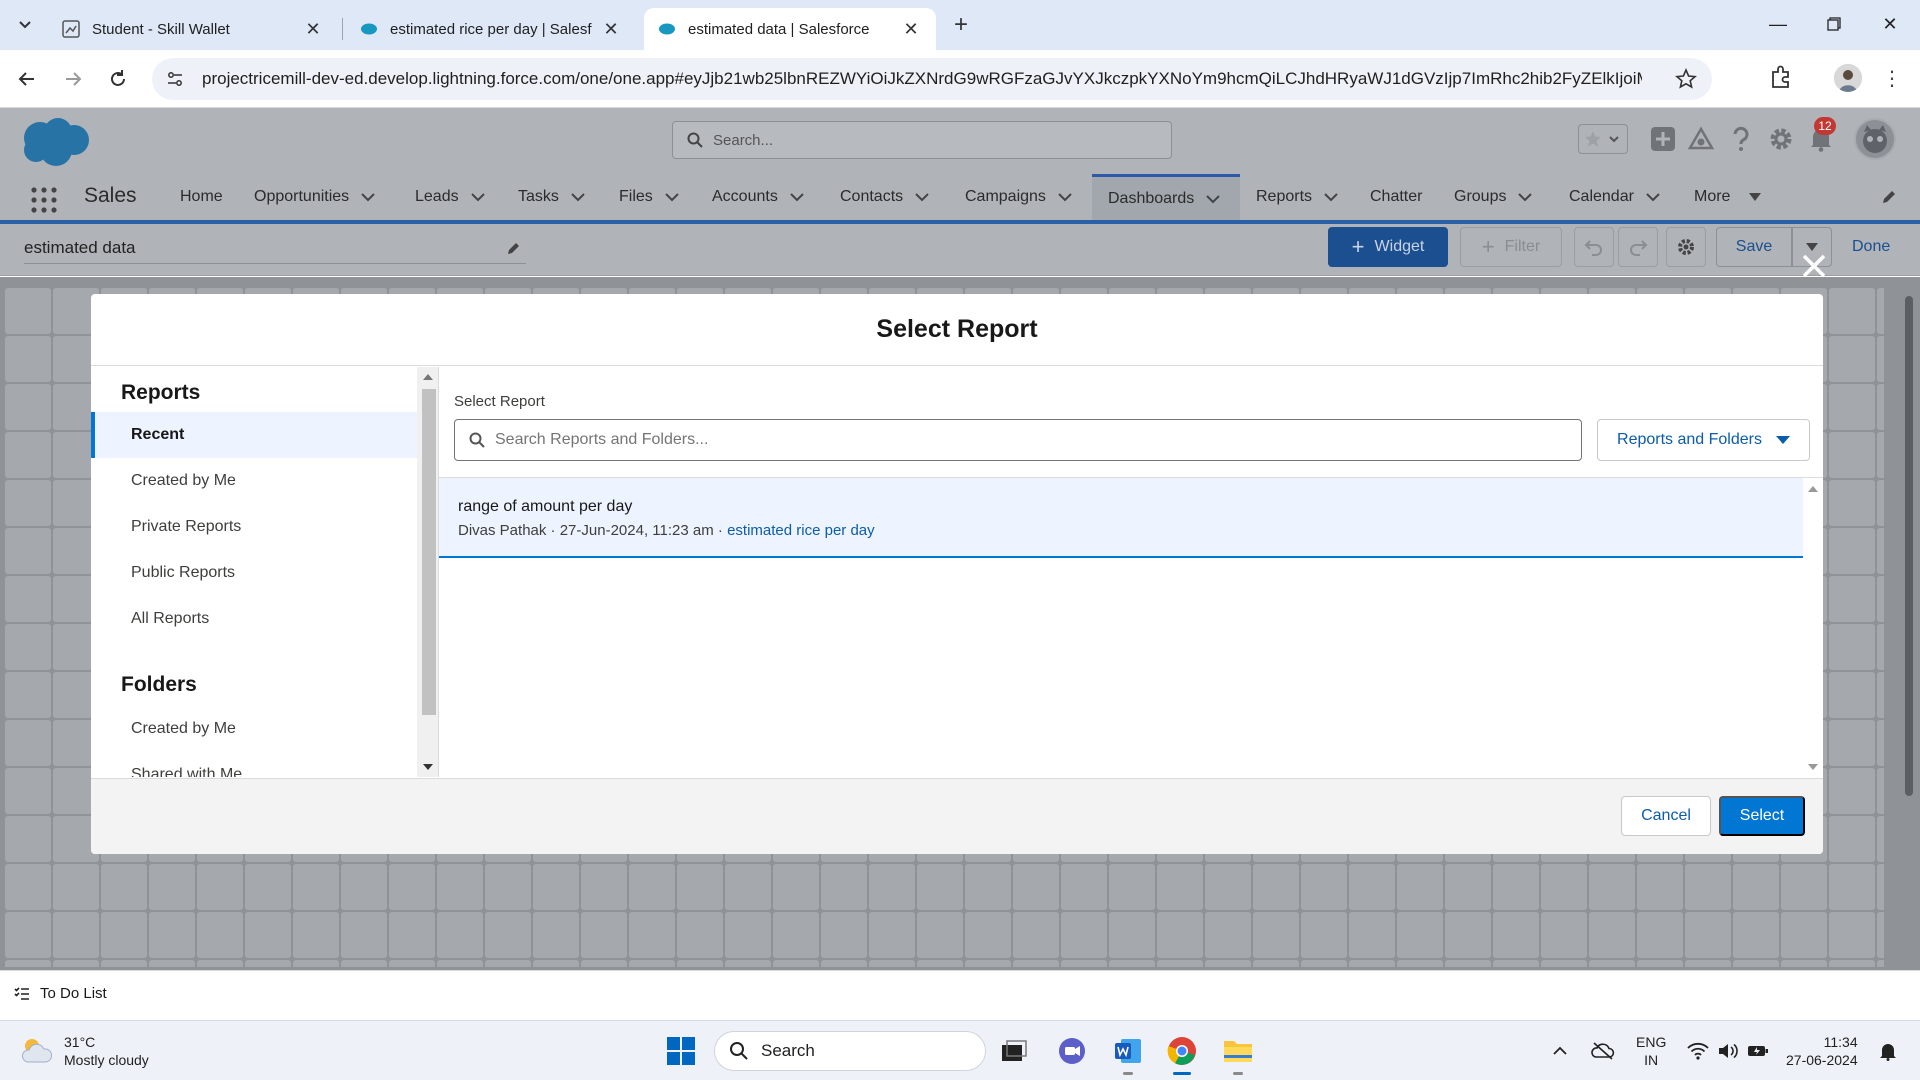  I want to click on windows-start-icon, so click(681, 1051).